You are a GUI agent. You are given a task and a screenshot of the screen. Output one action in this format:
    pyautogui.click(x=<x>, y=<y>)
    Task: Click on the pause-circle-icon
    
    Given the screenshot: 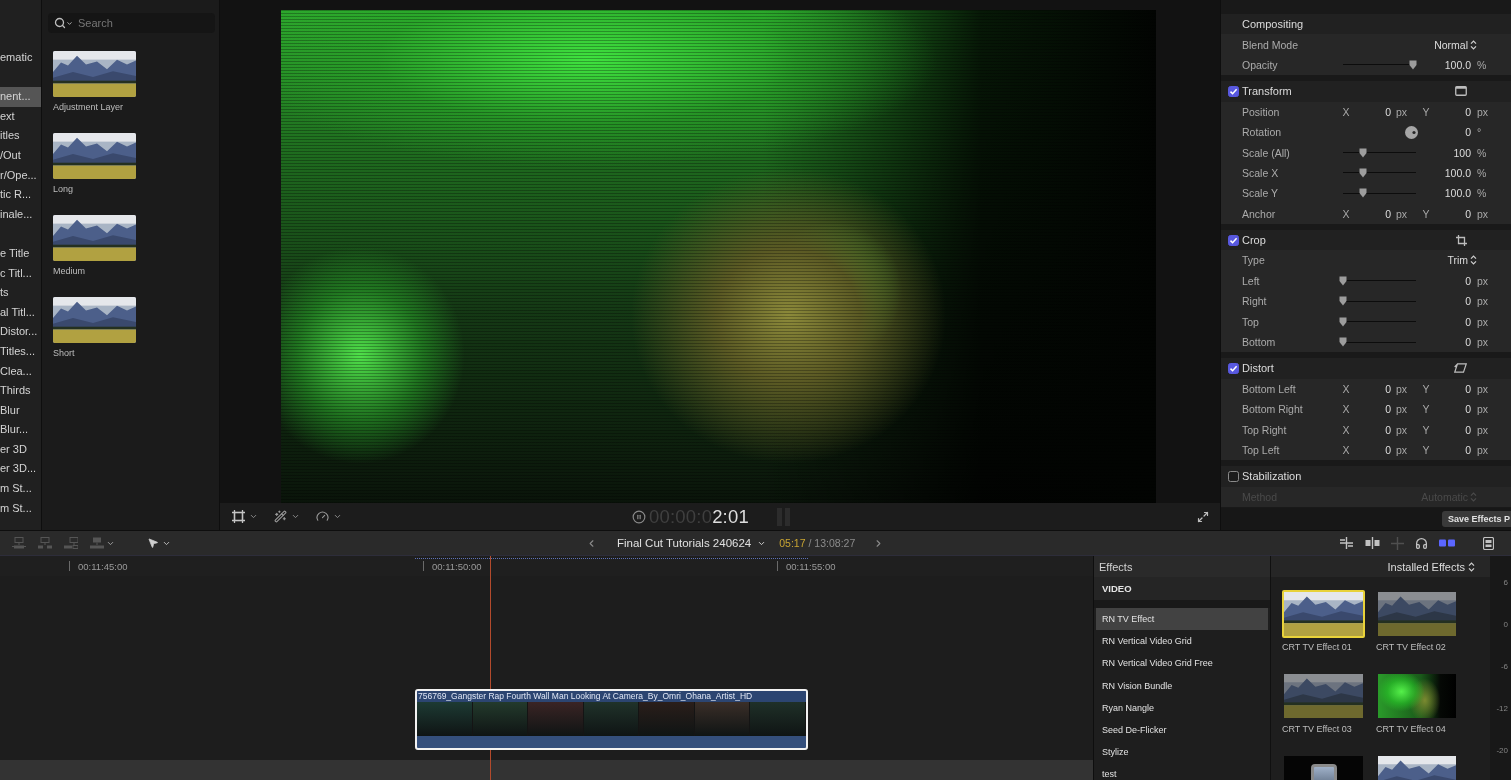 What is the action you would take?
    pyautogui.click(x=639, y=516)
    